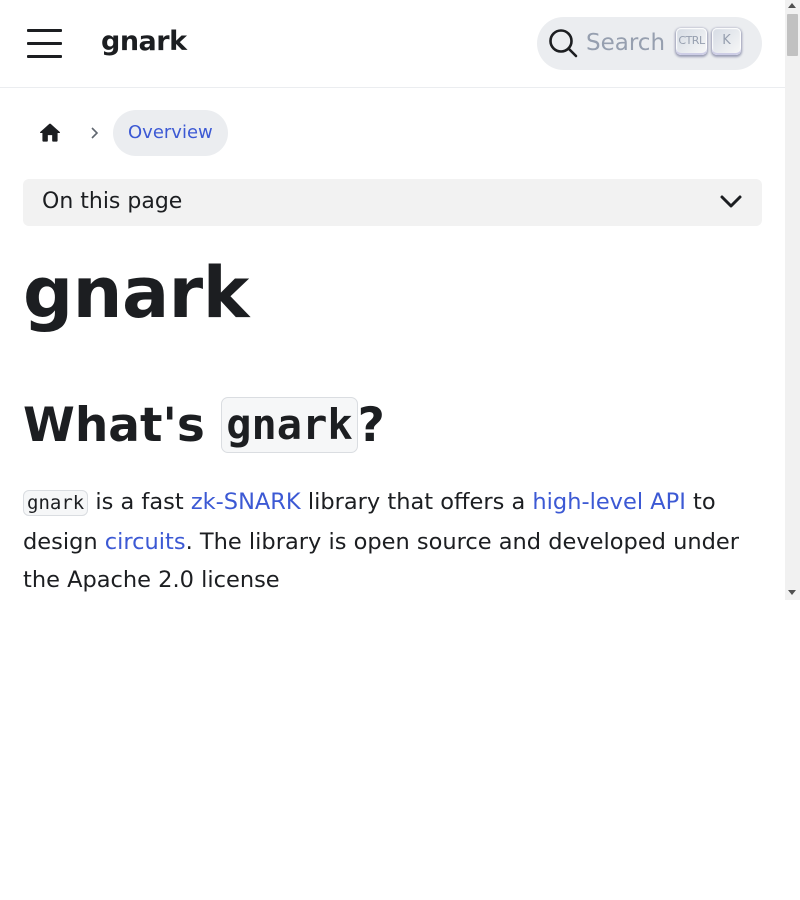  Describe the element at coordinates (44, 30) in the screenshot. I see `menu-bar-top` at that location.